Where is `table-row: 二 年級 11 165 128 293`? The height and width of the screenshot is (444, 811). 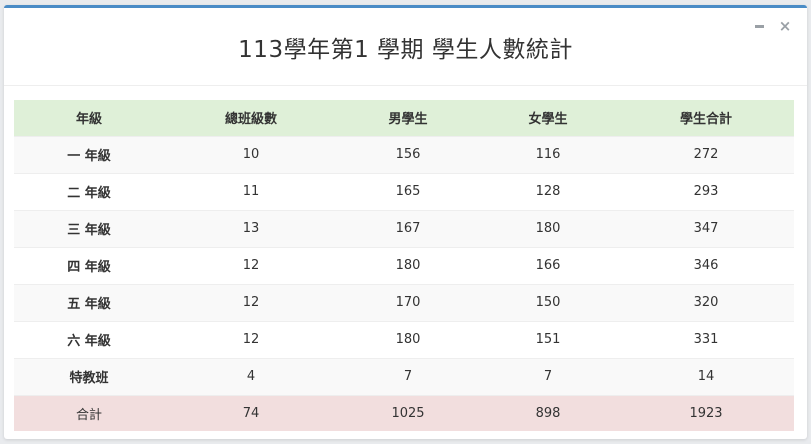 table-row: 二 年級 11 165 128 293 is located at coordinates (404, 191).